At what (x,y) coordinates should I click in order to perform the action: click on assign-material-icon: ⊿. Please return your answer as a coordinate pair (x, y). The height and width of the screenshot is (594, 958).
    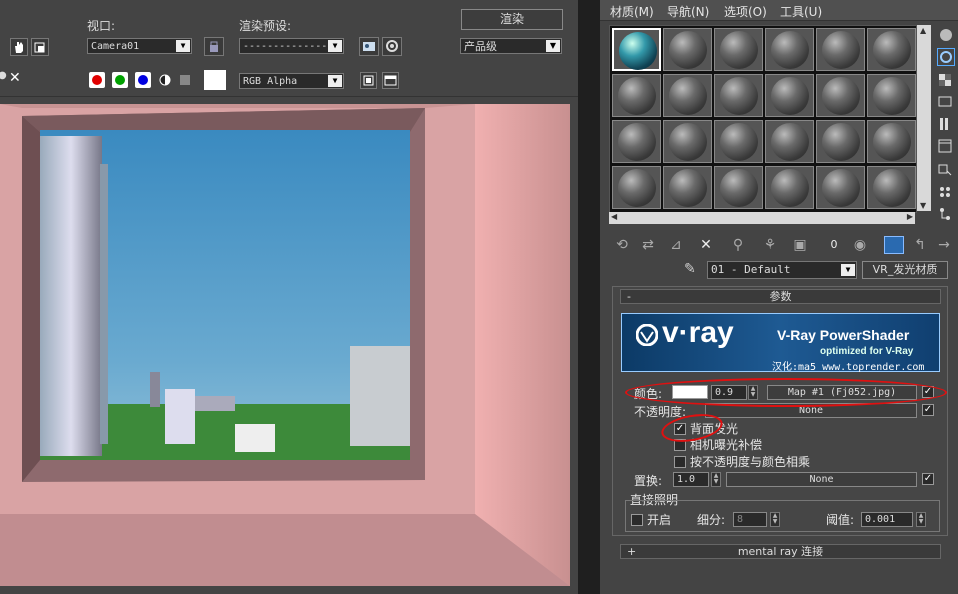
    Looking at the image, I should click on (676, 245).